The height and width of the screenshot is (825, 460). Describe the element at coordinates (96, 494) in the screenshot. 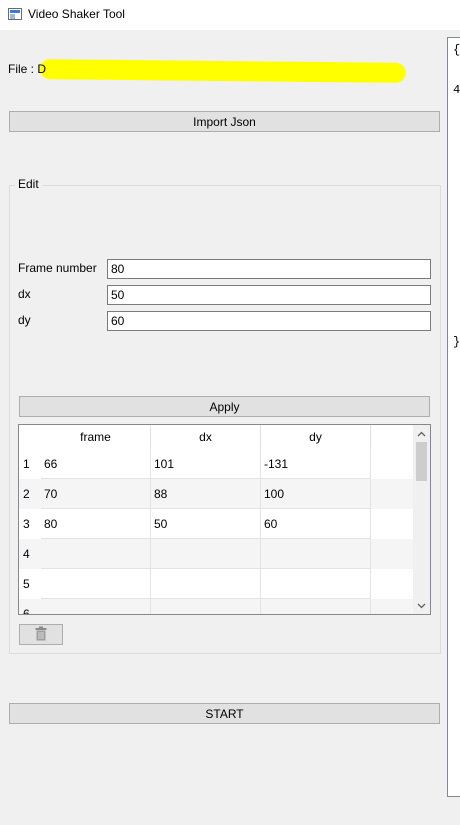

I see `cell-frame: 70` at that location.